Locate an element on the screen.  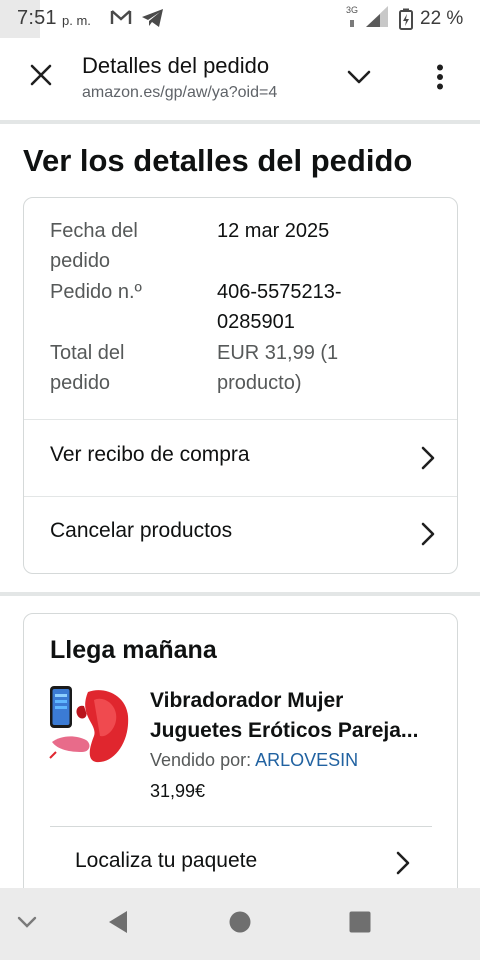
url-text: amazon.es/gp/aw/ya?oid=4 is located at coordinates (200, 93).